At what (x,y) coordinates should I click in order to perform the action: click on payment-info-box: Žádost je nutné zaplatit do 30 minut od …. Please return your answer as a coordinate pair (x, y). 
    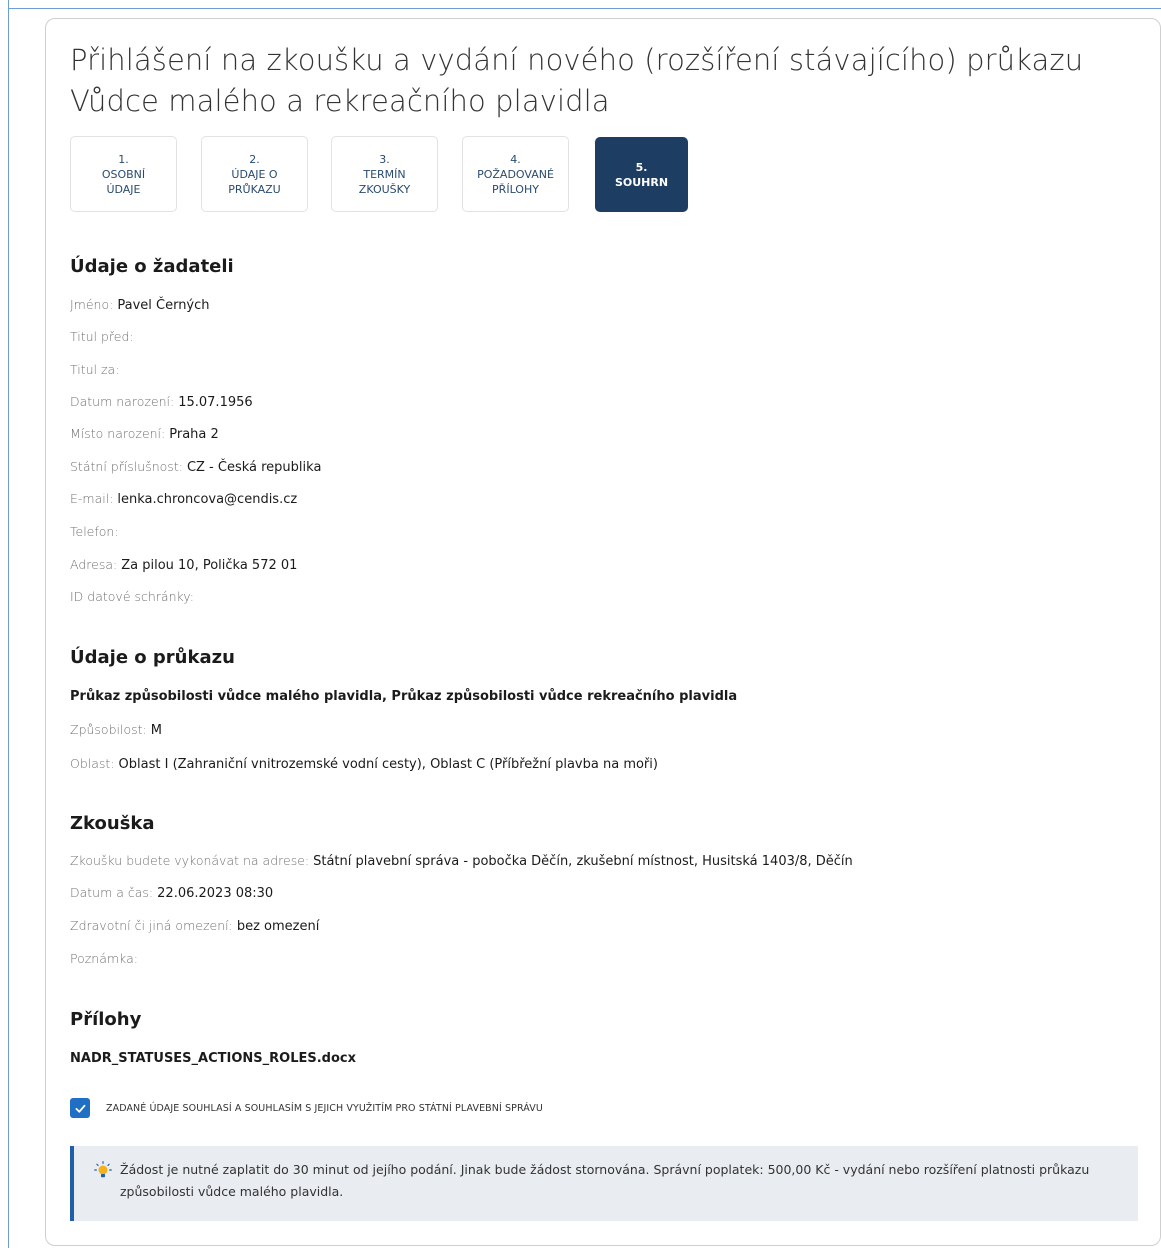
    Looking at the image, I should click on (604, 1183).